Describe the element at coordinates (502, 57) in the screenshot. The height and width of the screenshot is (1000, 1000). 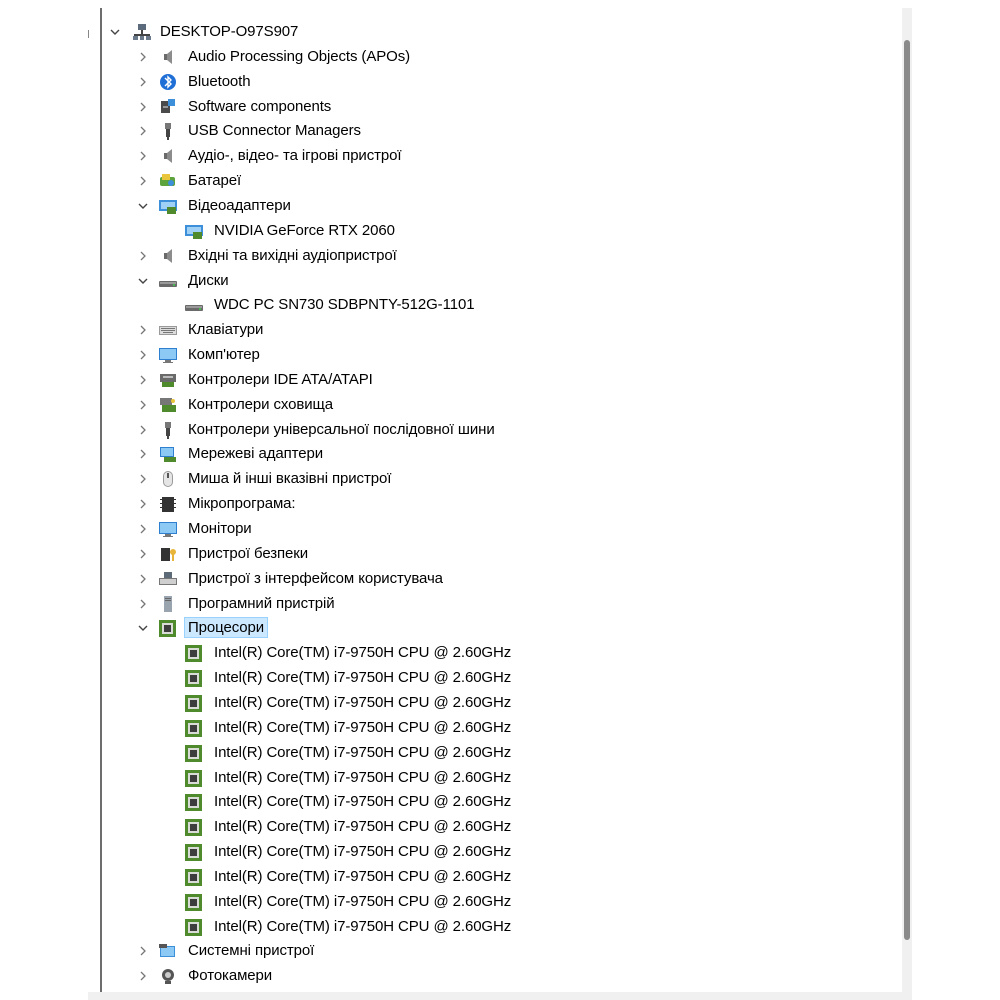
I see `tree-category: Audio Processing Objects (APOs)` at that location.